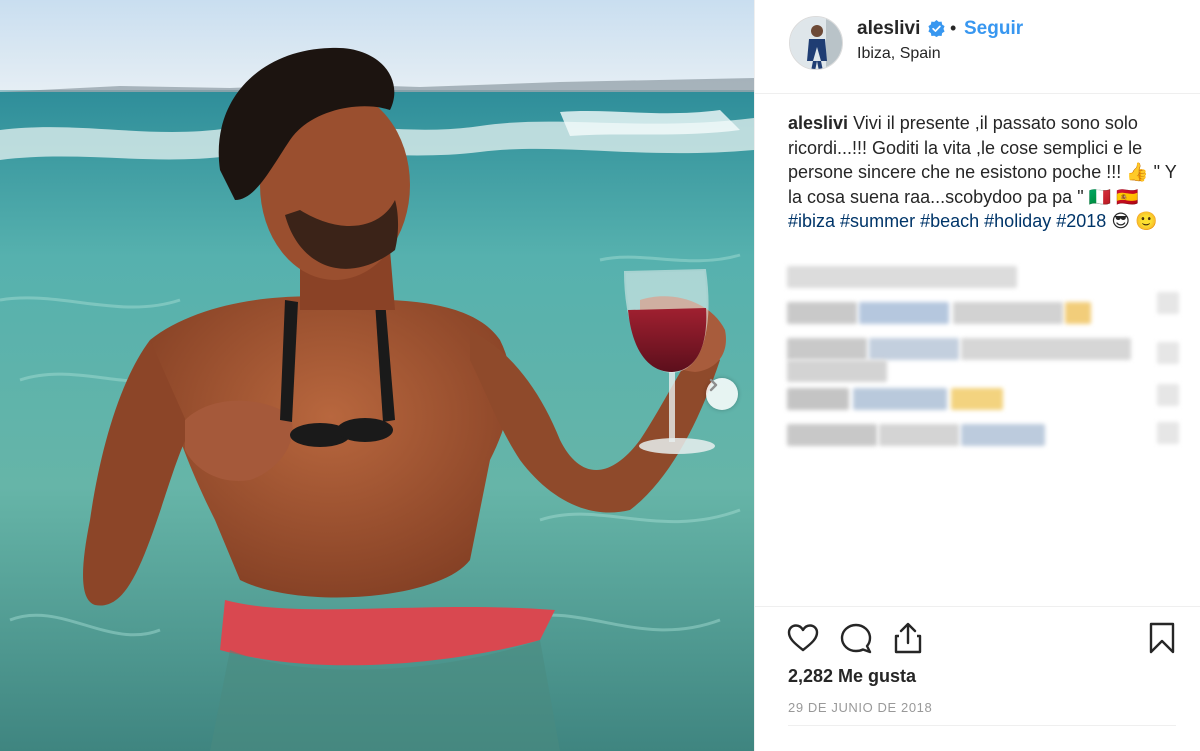  Describe the element at coordinates (1162, 638) in the screenshot. I see `bookmark-icon` at that location.